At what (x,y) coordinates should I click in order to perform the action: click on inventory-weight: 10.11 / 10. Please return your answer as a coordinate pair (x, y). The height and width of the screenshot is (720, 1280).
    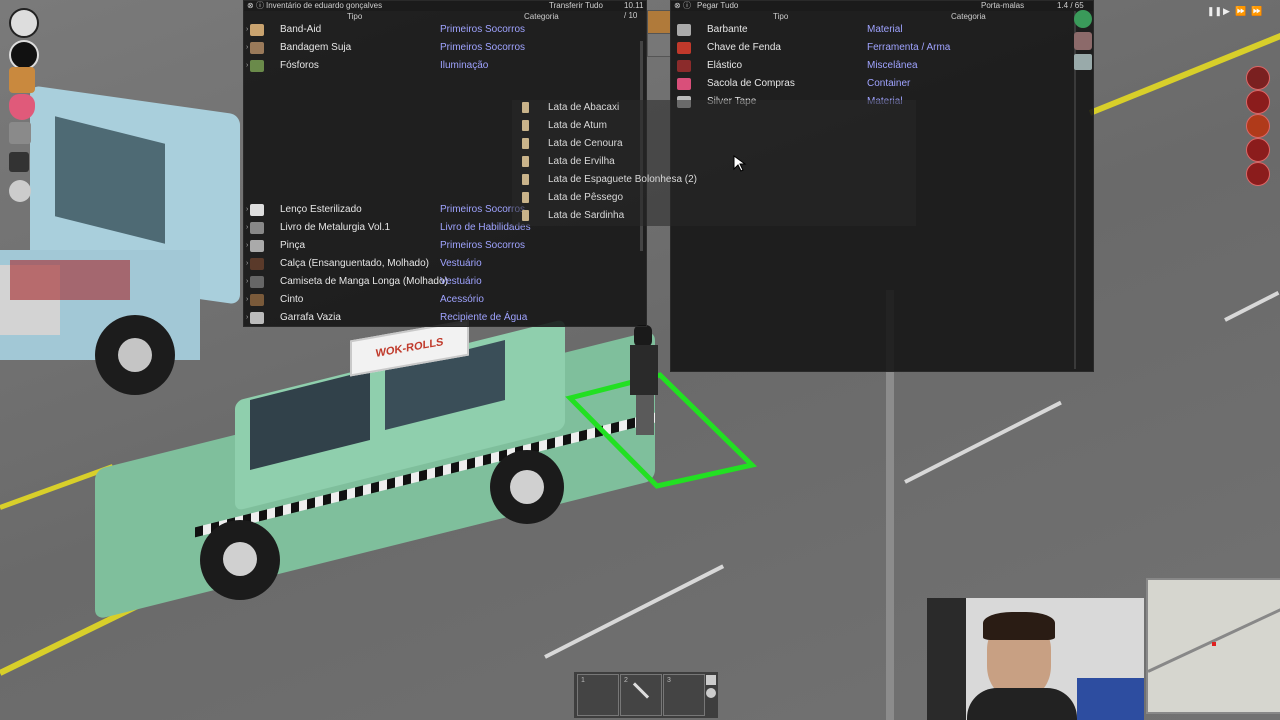
    Looking at the image, I should click on (634, 10).